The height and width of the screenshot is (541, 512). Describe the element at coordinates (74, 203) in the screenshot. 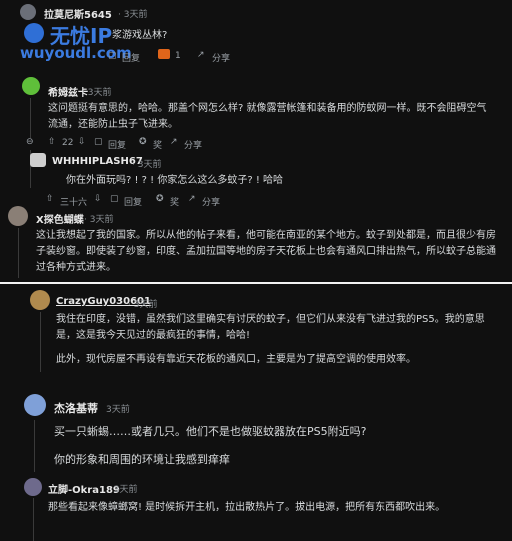

I see `vote-count: 三十六` at that location.